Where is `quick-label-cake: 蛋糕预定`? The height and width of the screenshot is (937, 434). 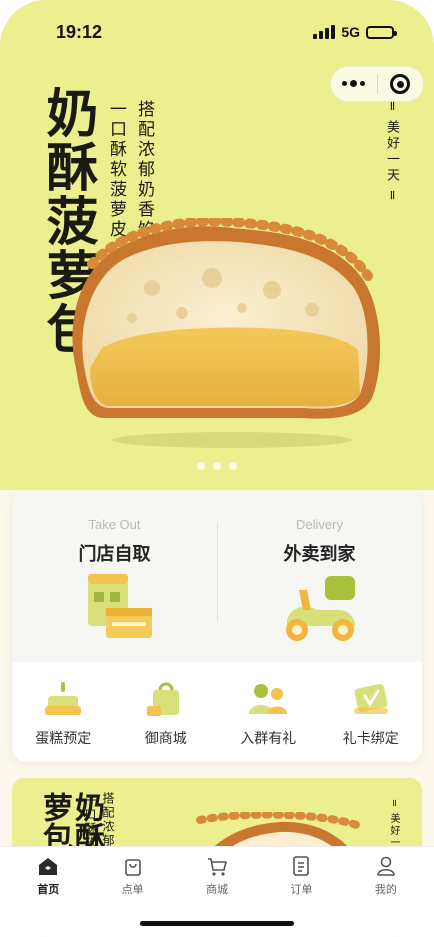 quick-label-cake: 蛋糕预定 is located at coordinates (63, 738).